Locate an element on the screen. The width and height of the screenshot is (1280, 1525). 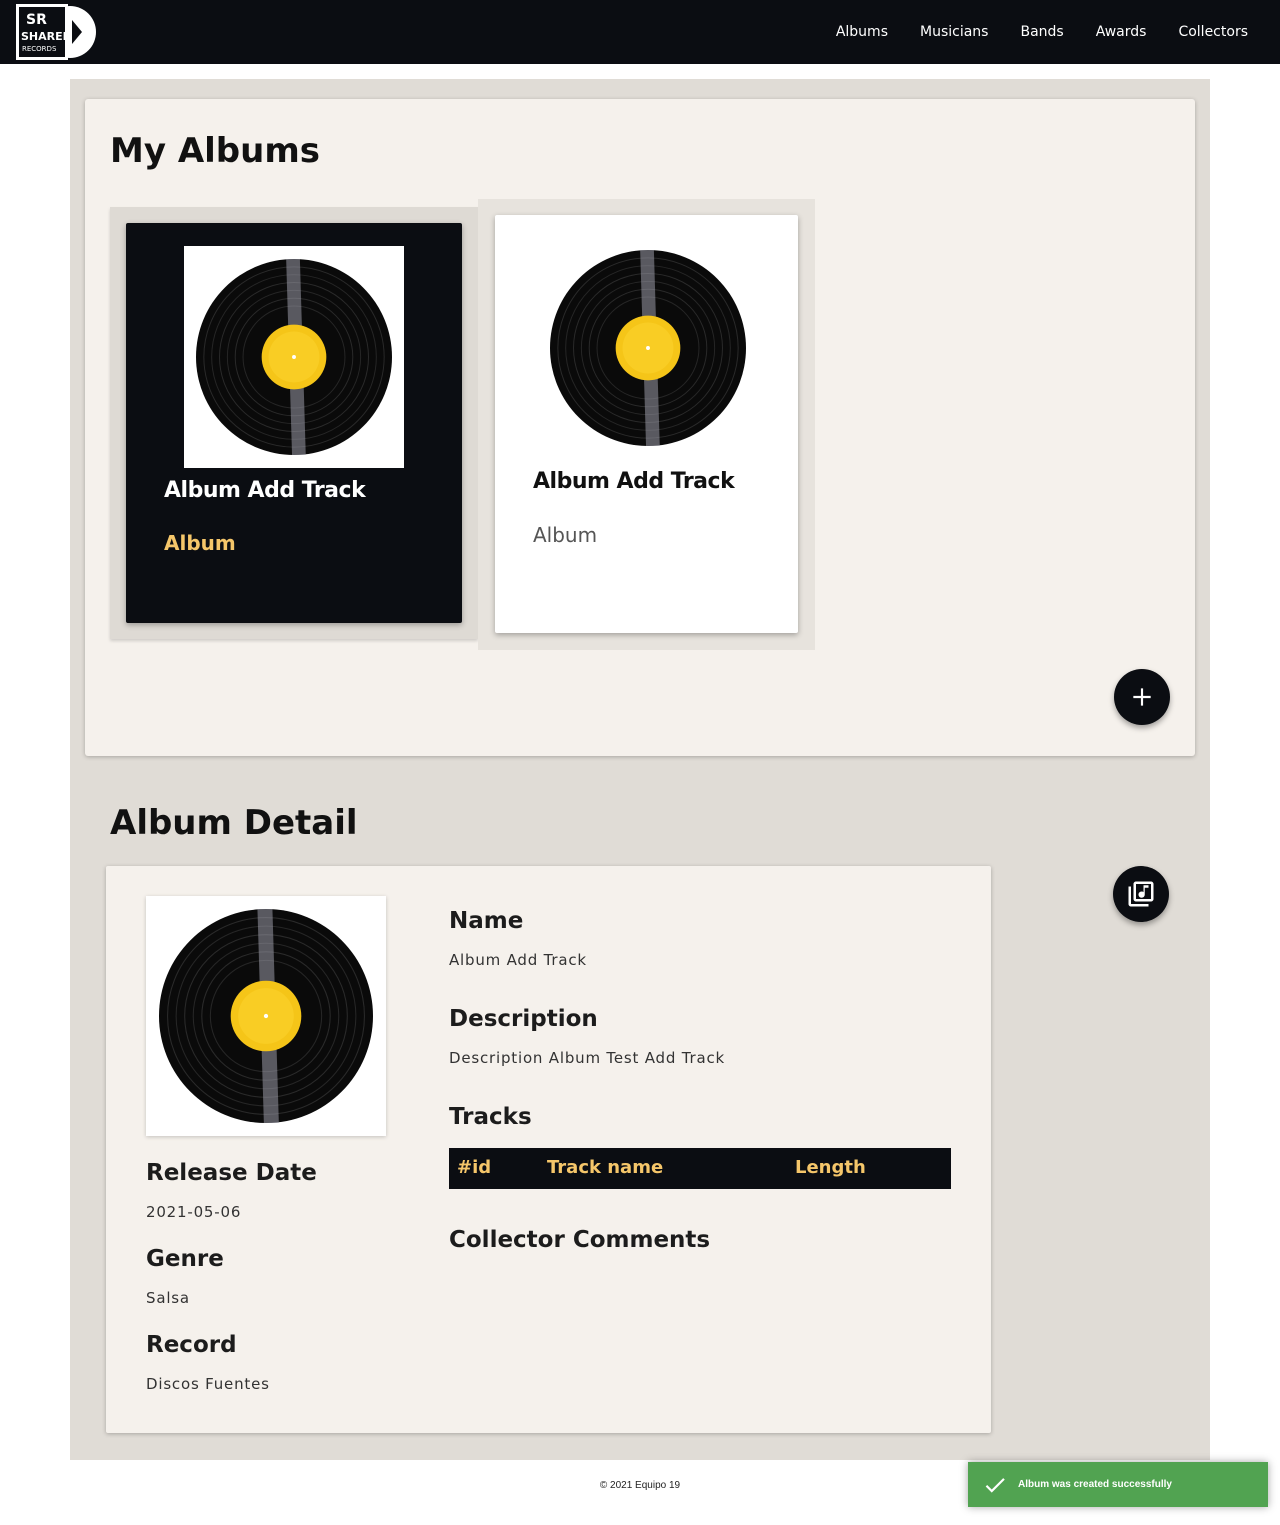
plus-icon is located at coordinates (1142, 697).